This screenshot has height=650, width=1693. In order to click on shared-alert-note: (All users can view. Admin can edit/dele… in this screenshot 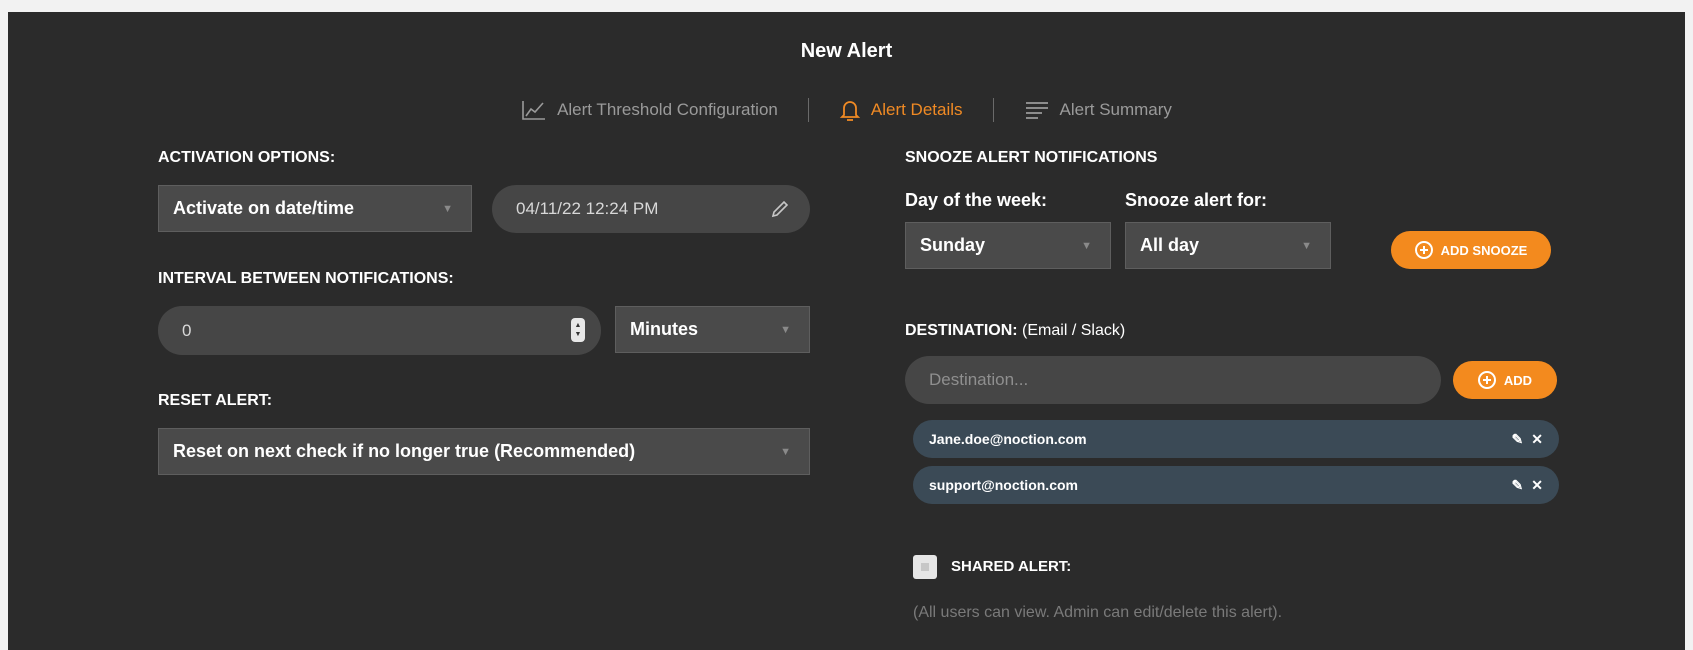, I will do `click(1098, 612)`.